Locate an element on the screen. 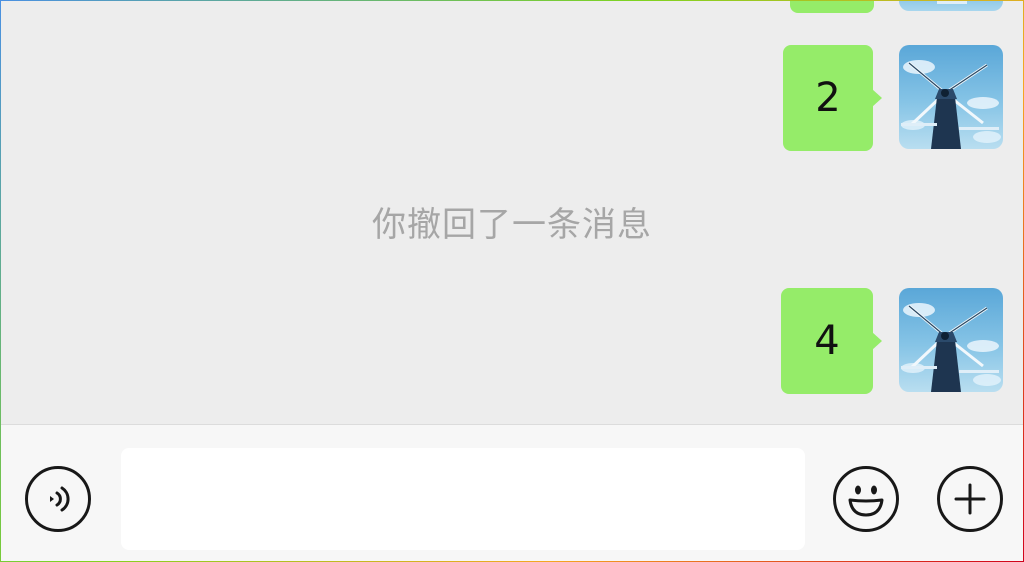  message-input is located at coordinates (463, 499).